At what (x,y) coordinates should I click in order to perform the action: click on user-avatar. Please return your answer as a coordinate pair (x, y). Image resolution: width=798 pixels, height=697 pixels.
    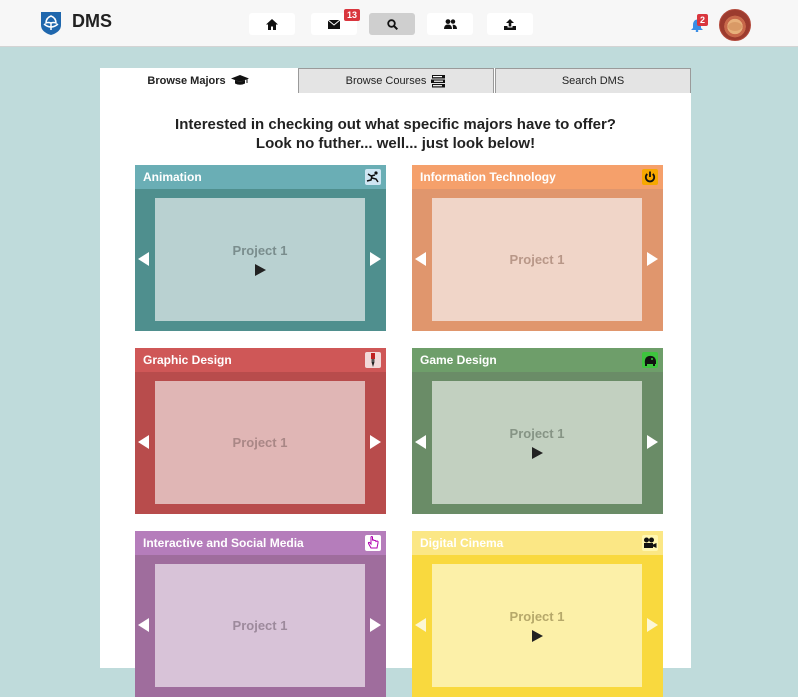
    Looking at the image, I should click on (735, 25).